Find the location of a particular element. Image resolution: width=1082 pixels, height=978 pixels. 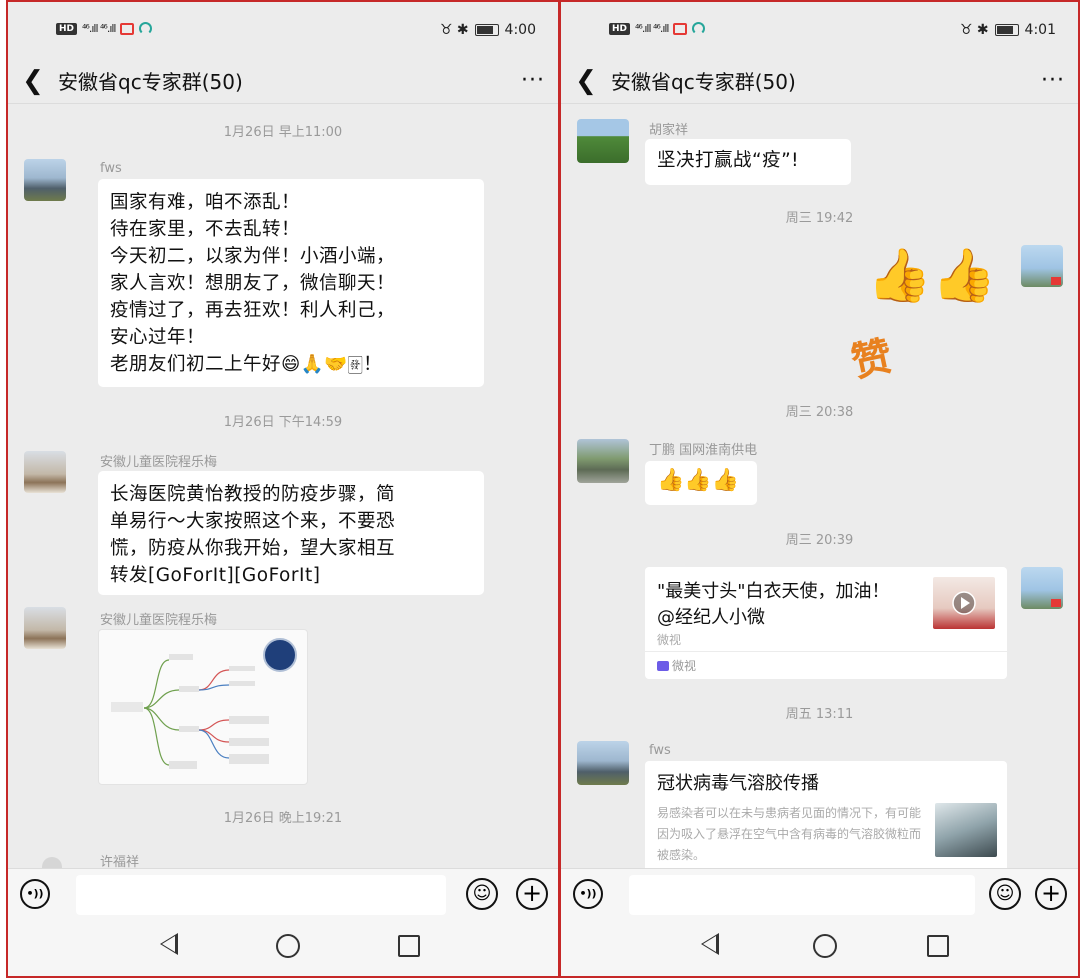

message-bubble: 👍👍👍 is located at coordinates (701, 483).